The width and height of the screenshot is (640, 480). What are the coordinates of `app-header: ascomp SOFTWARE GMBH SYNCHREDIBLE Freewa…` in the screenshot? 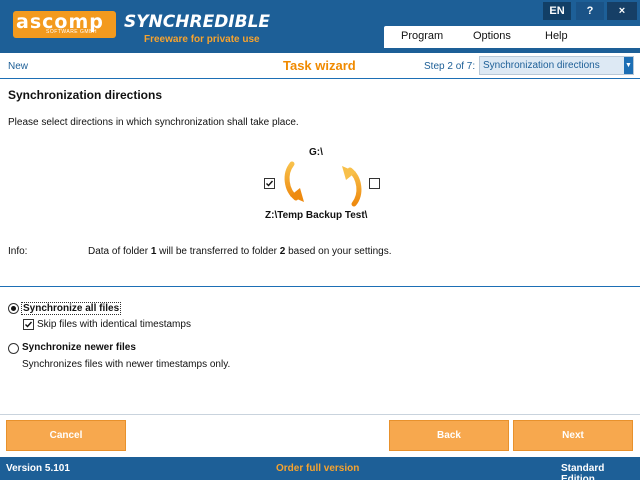 It's located at (320, 26).